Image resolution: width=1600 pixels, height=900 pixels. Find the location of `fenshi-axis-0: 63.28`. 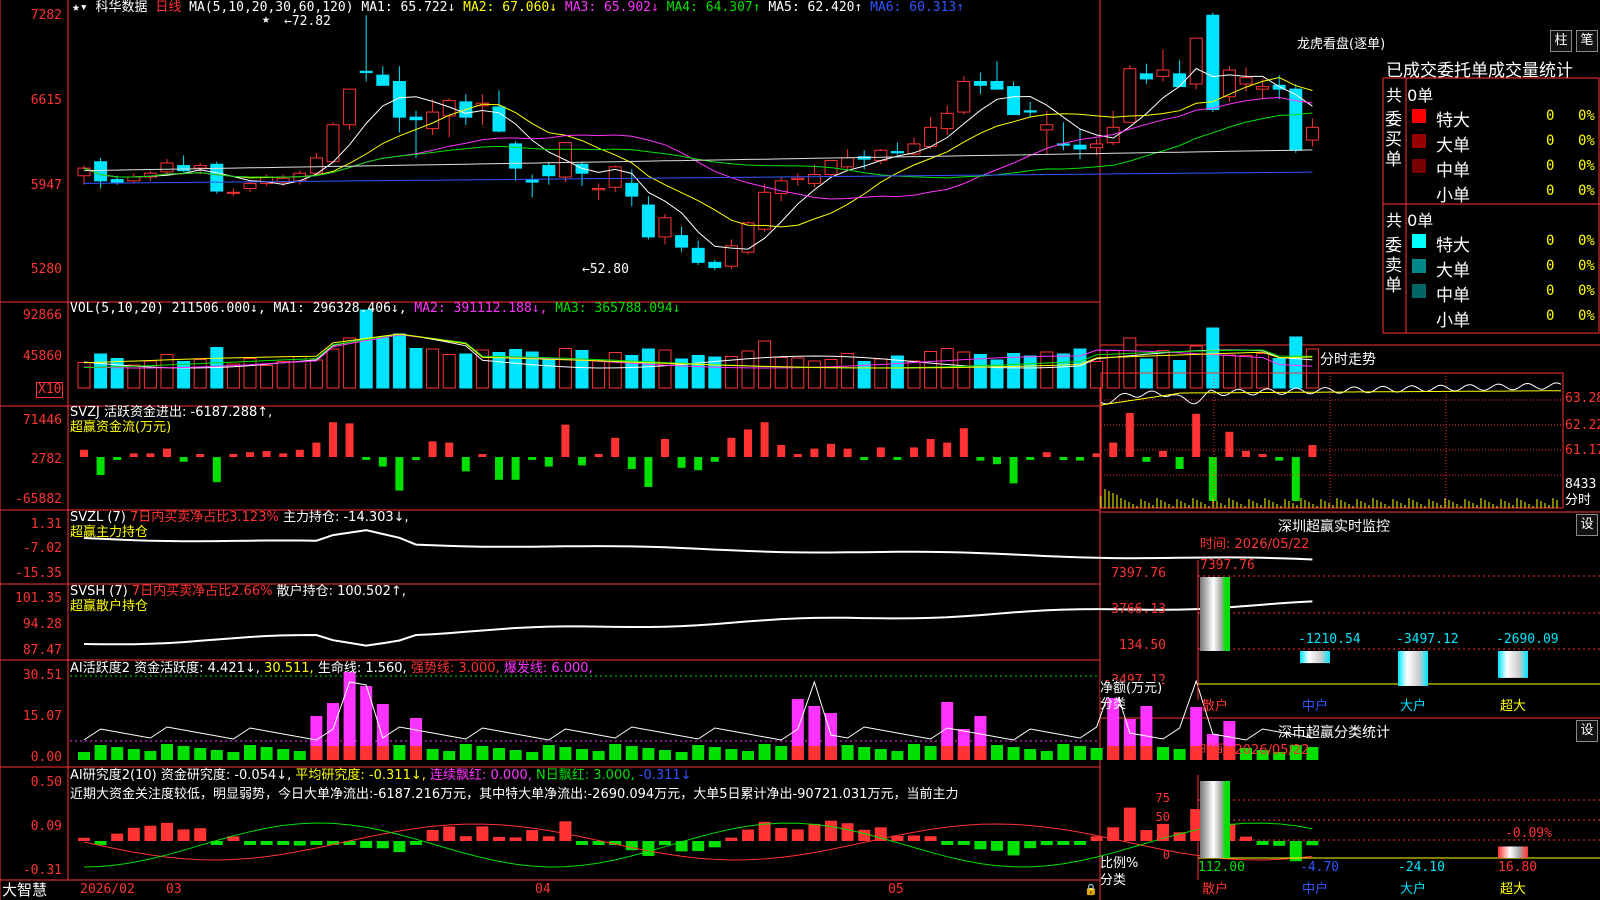

fenshi-axis-0: 63.28 is located at coordinates (1582, 398).